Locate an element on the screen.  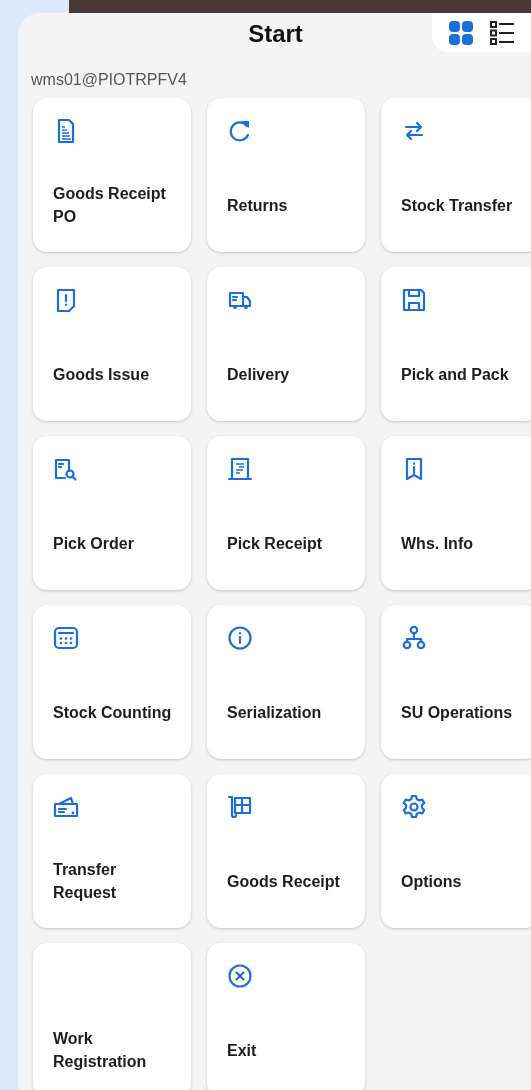
menu-tile: Transfer Request is located at coordinates (112, 851).